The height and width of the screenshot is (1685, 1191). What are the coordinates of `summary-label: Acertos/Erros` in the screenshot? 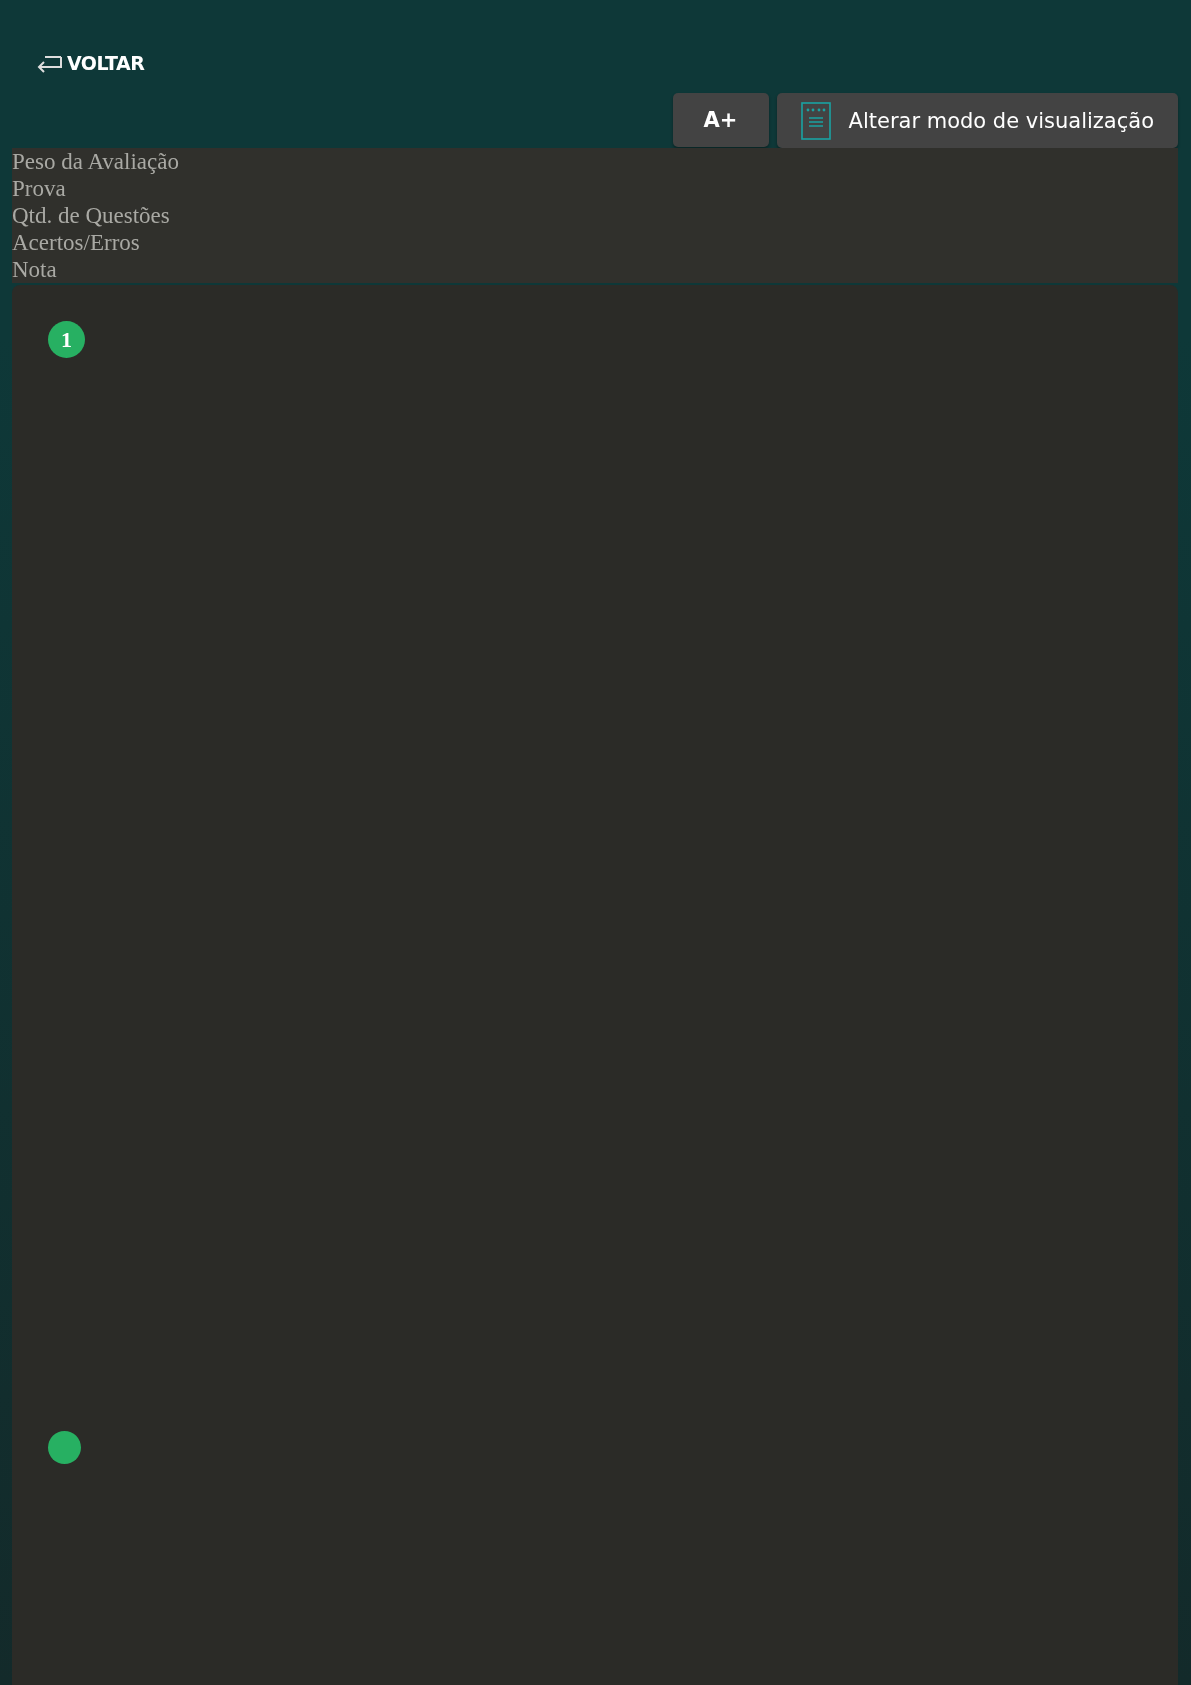 It's located at (76, 242).